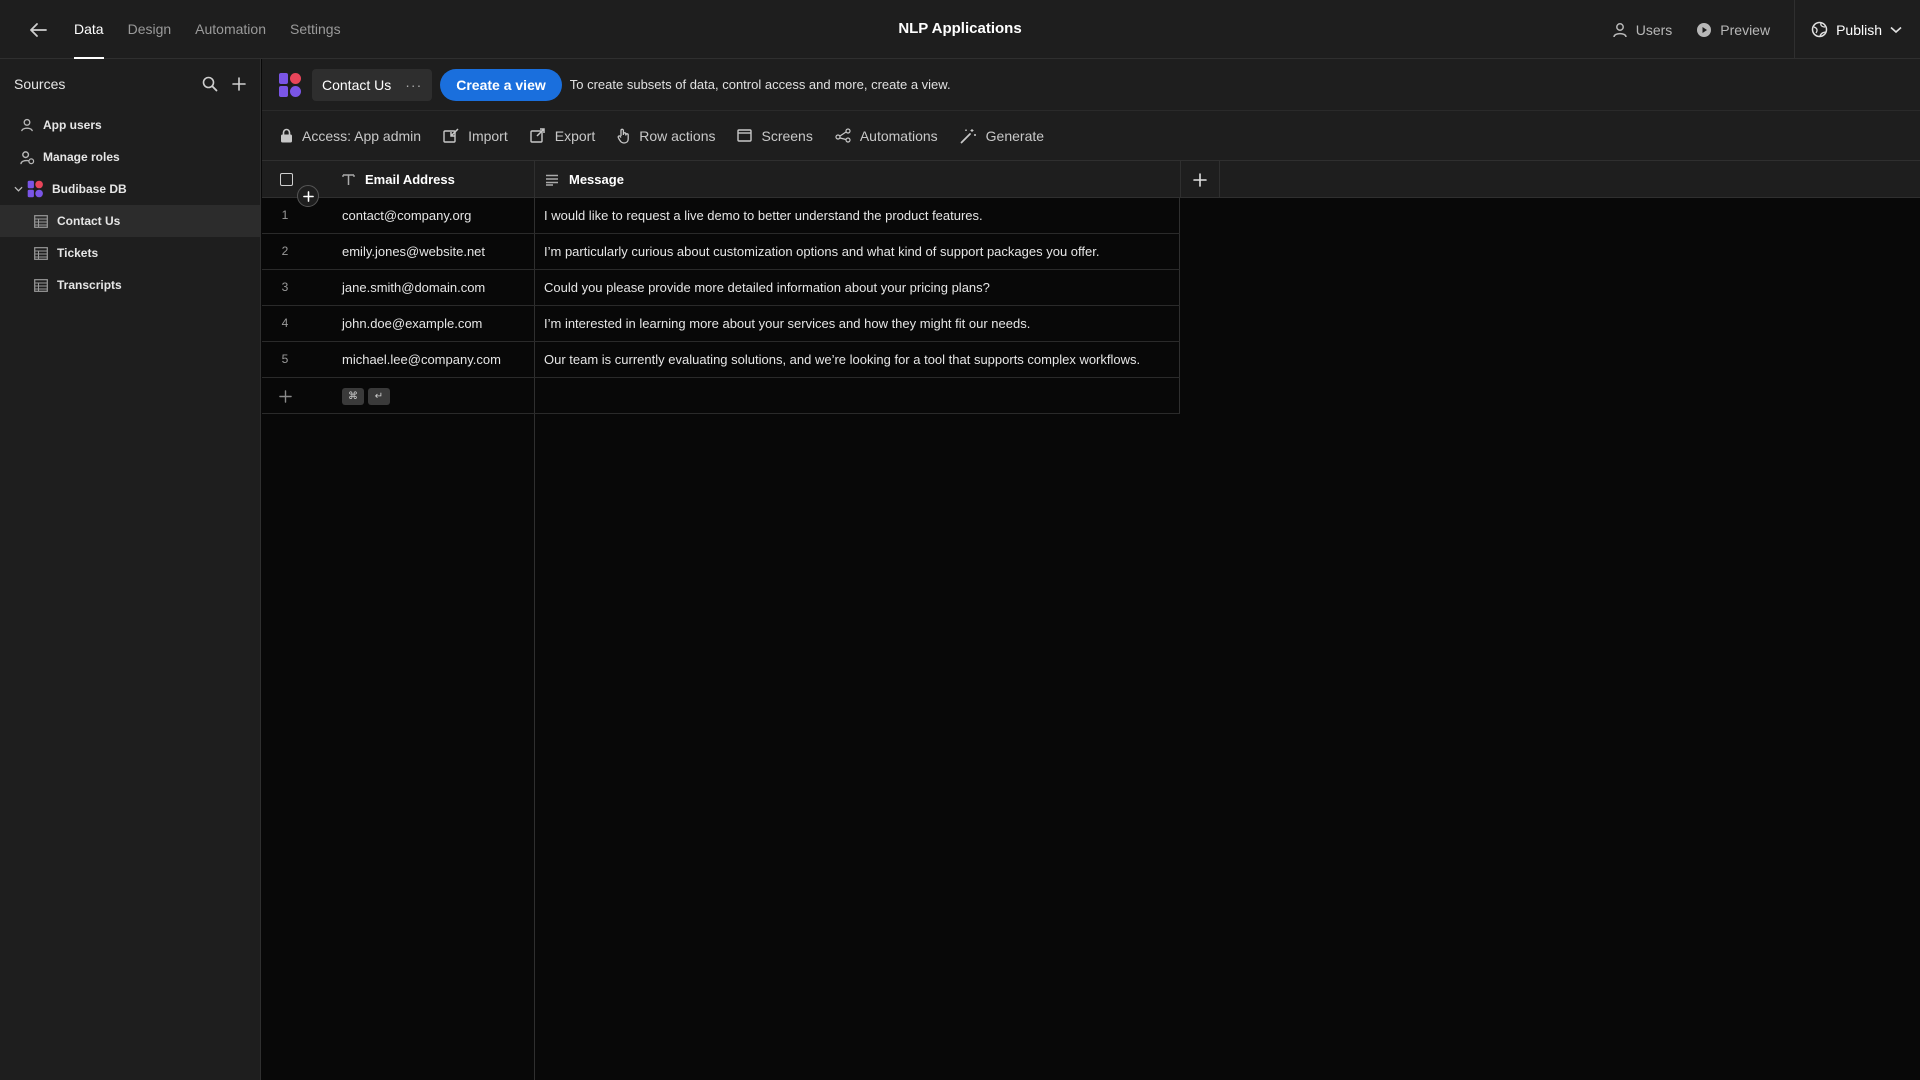 The image size is (1920, 1080). What do you see at coordinates (130, 221) in the screenshot?
I see `sidebar-item-contact-us: Contact Us` at bounding box center [130, 221].